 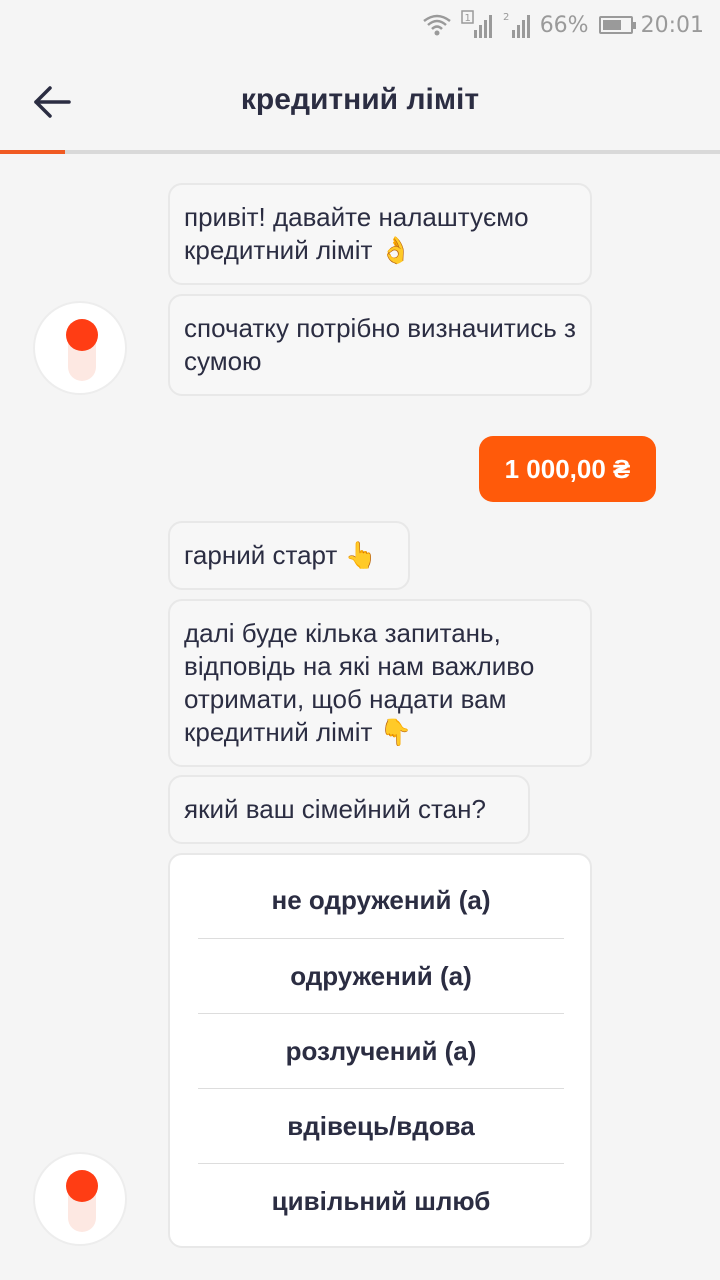 I want to click on bot-message: гарний старт 👆, so click(x=289, y=555).